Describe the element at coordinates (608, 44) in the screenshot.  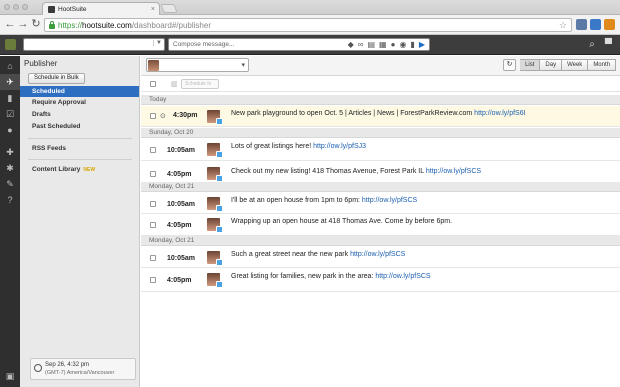
I see `notifications-icon: ▀` at that location.